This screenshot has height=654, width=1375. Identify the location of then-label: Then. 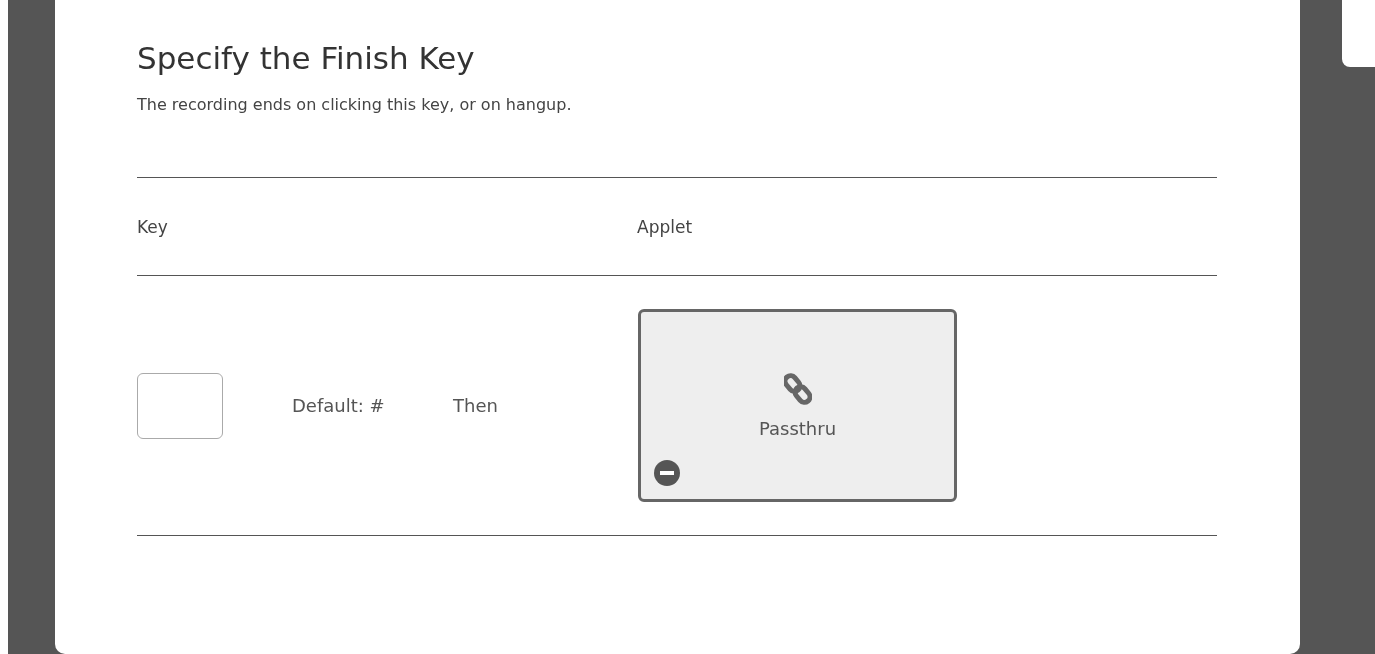
(475, 406).